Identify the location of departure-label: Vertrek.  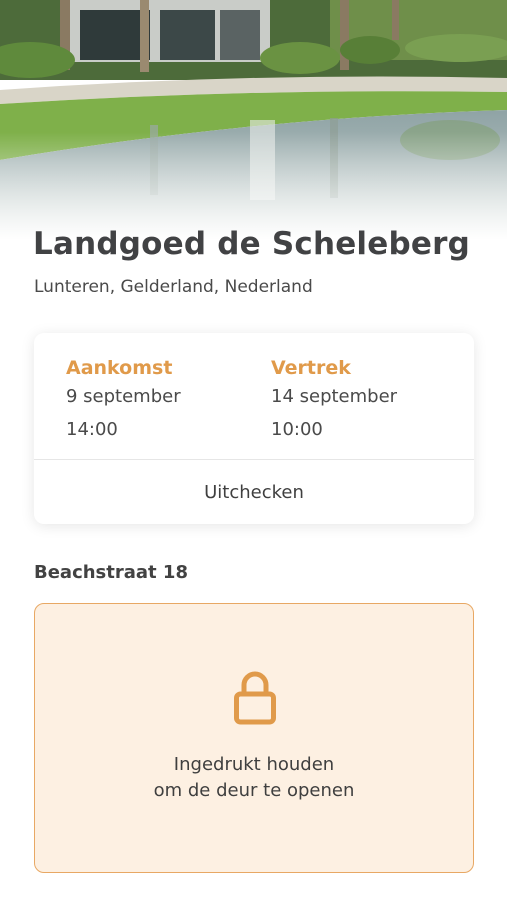
(311, 368).